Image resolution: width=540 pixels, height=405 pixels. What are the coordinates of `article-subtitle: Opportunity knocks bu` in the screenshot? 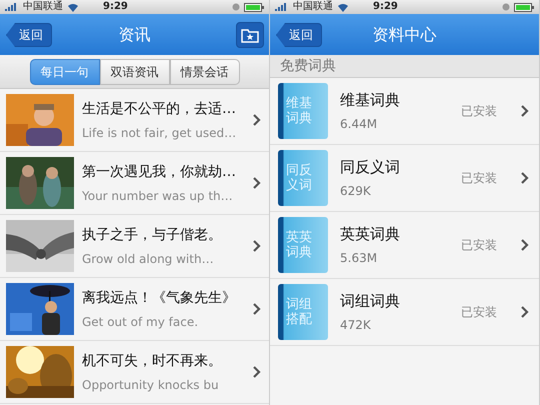 It's located at (151, 385).